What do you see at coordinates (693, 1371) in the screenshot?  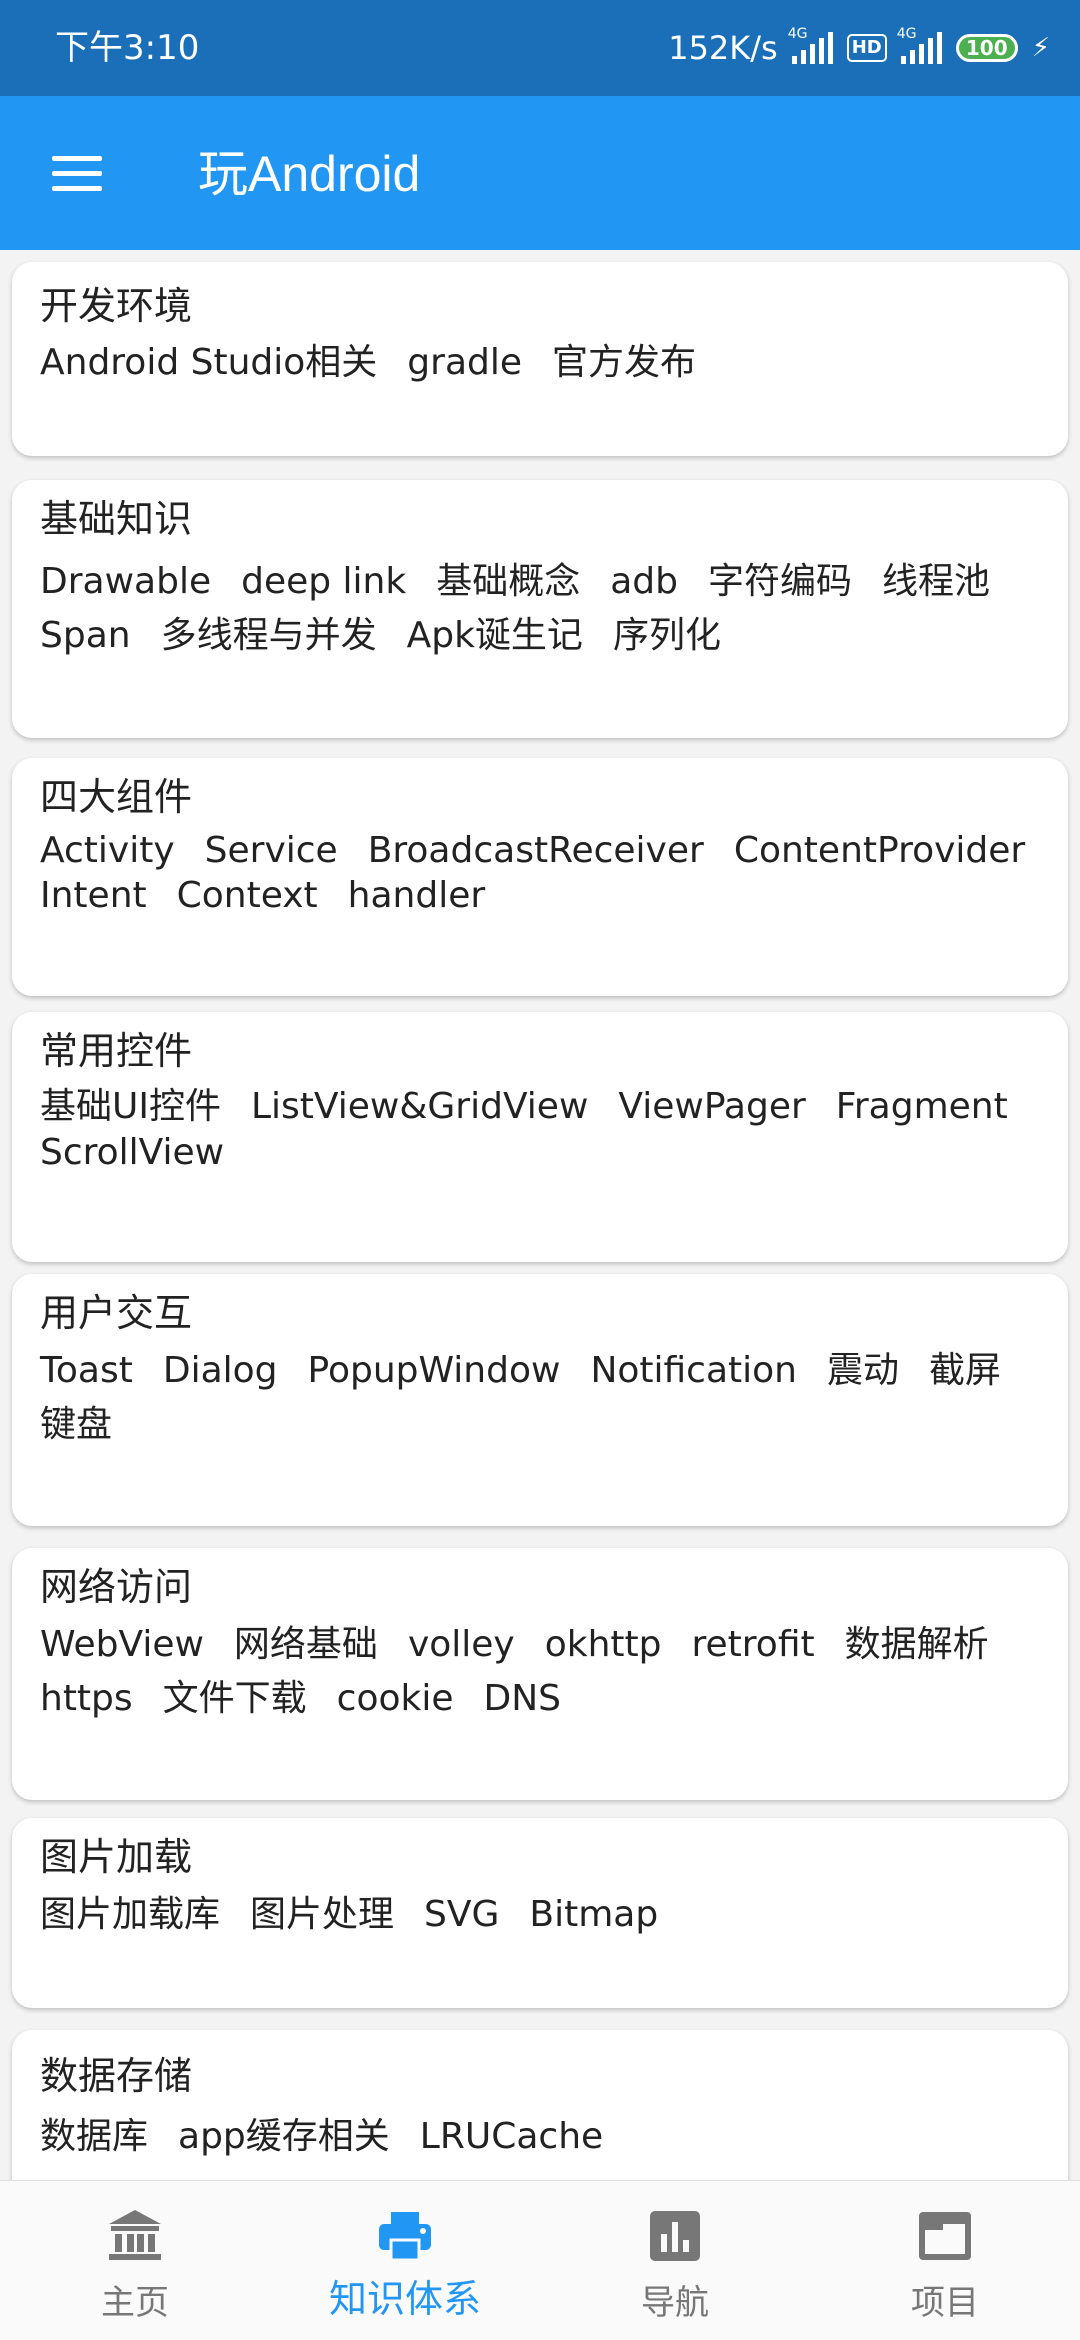 I see `tag-item: Notification` at bounding box center [693, 1371].